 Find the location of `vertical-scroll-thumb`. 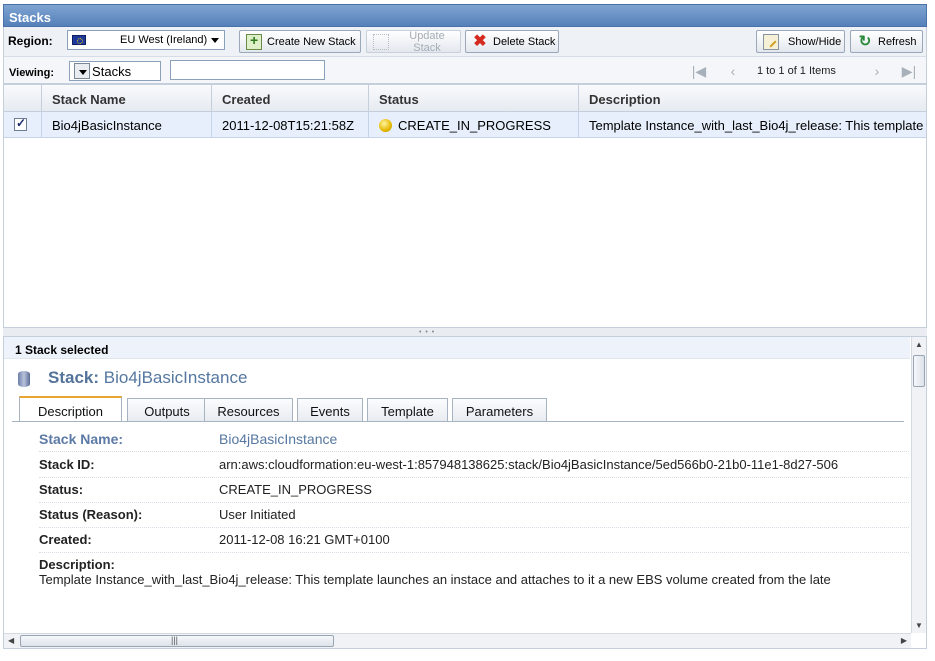

vertical-scroll-thumb is located at coordinates (919, 371).